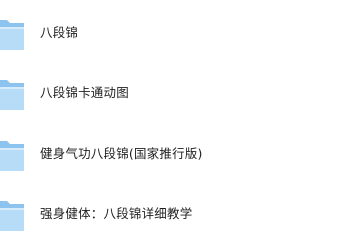 The width and height of the screenshot is (340, 249). Describe the element at coordinates (84, 92) in the screenshot. I see `folder-name: 八段锦卡通动图` at that location.